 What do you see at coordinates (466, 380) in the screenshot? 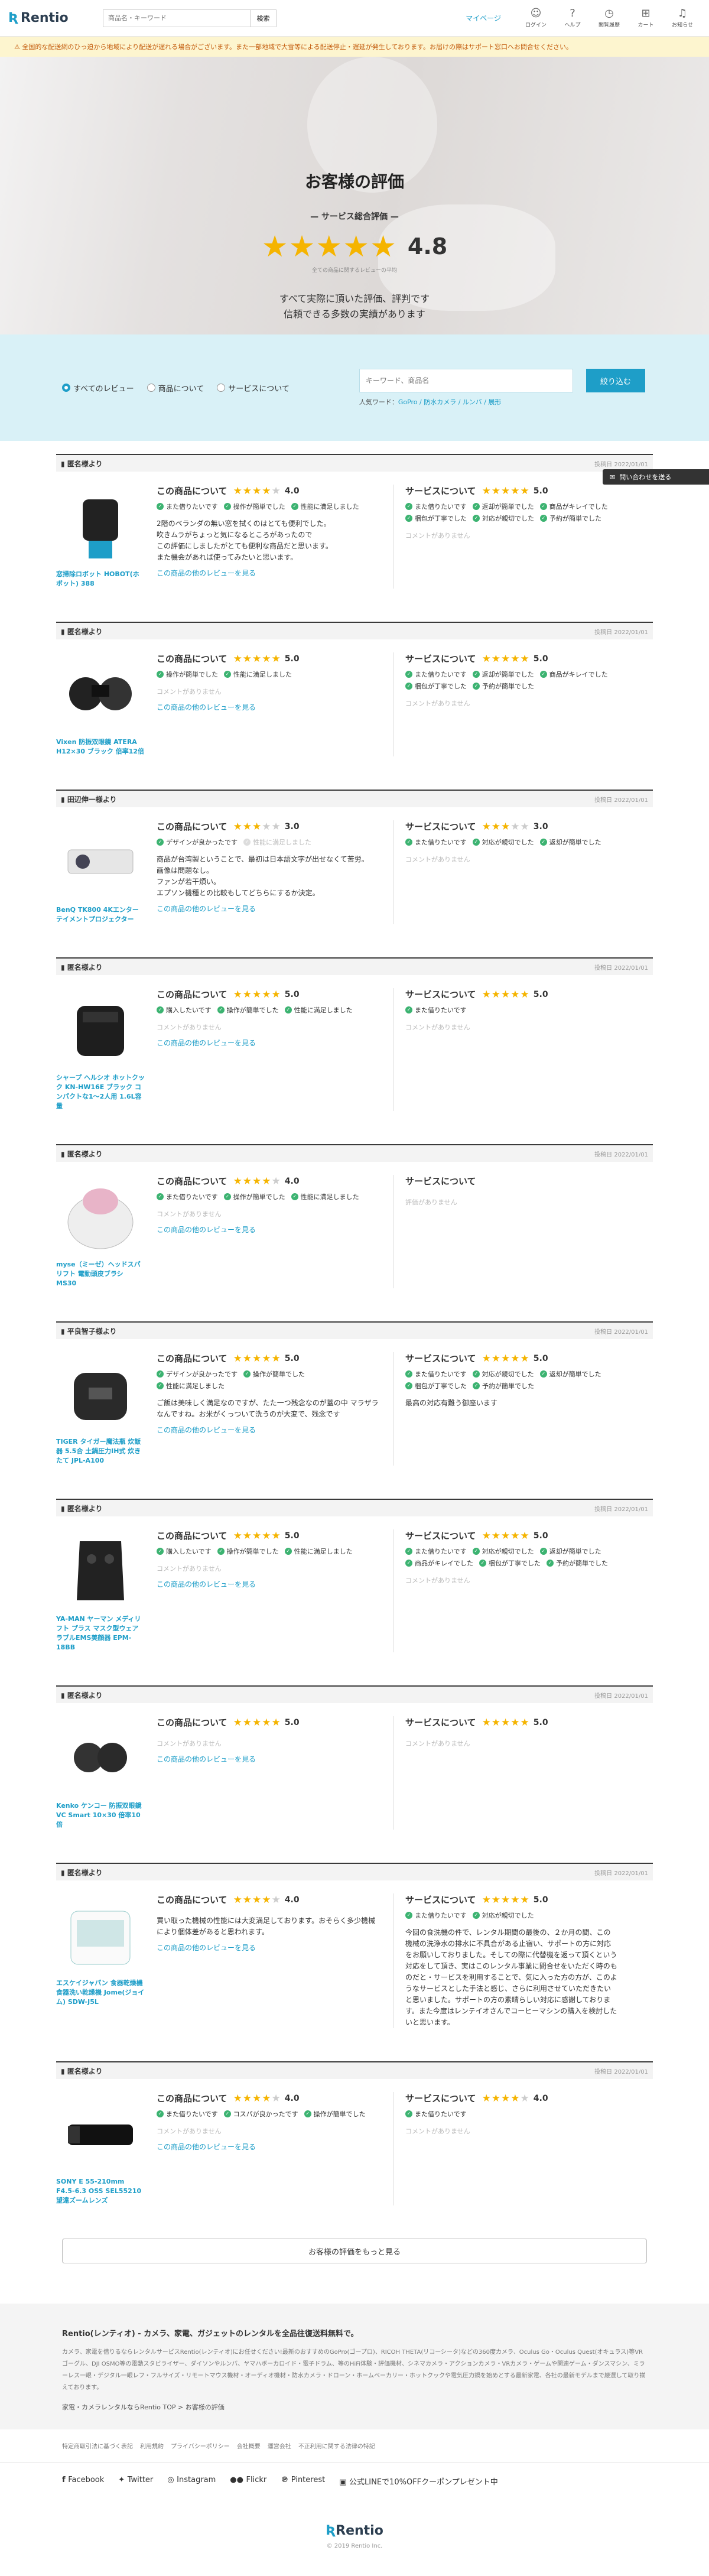
I see `filter-search-input` at bounding box center [466, 380].